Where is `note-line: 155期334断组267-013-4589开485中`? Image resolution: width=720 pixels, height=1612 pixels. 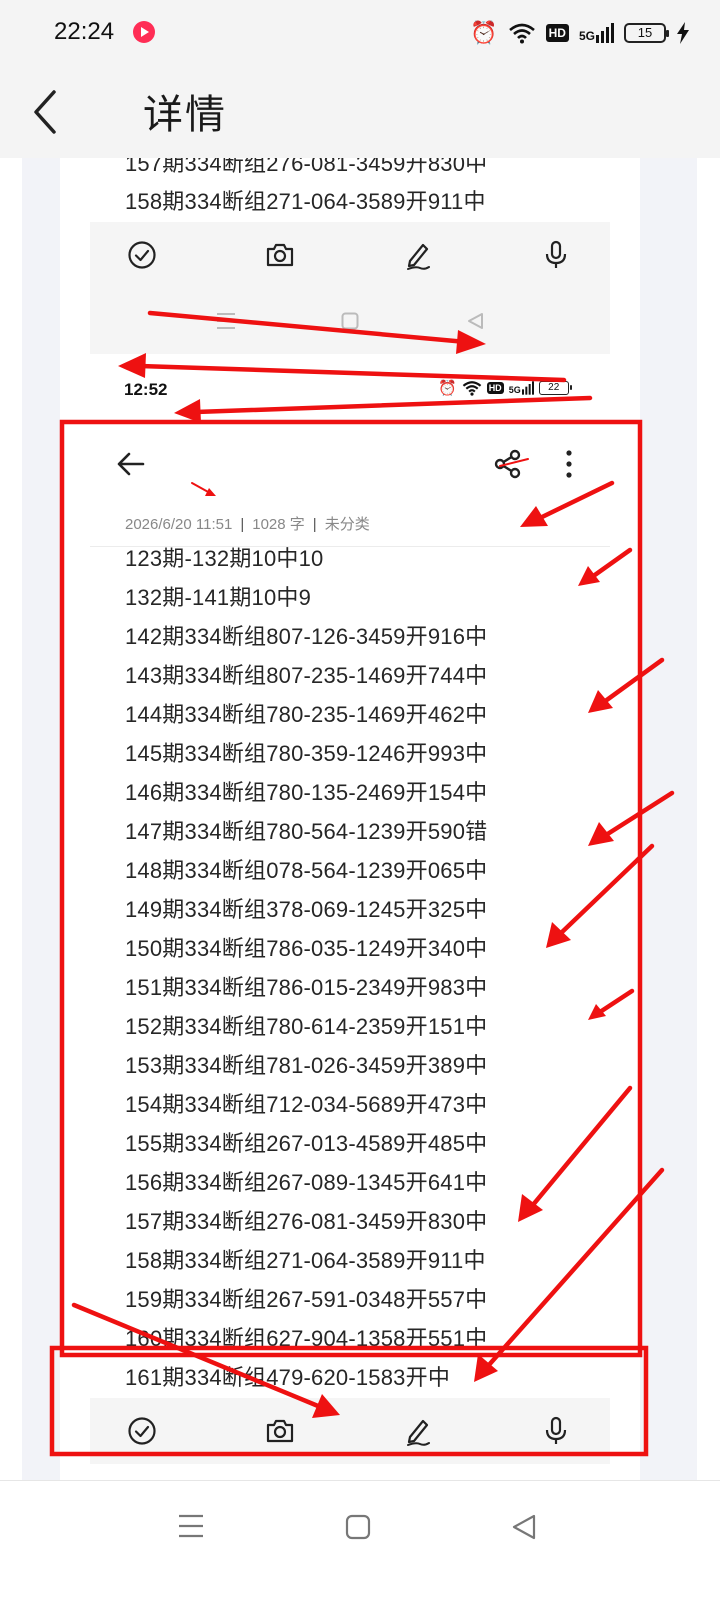 note-line: 155期334断组267-013-4589开485中 is located at coordinates (306, 1143).